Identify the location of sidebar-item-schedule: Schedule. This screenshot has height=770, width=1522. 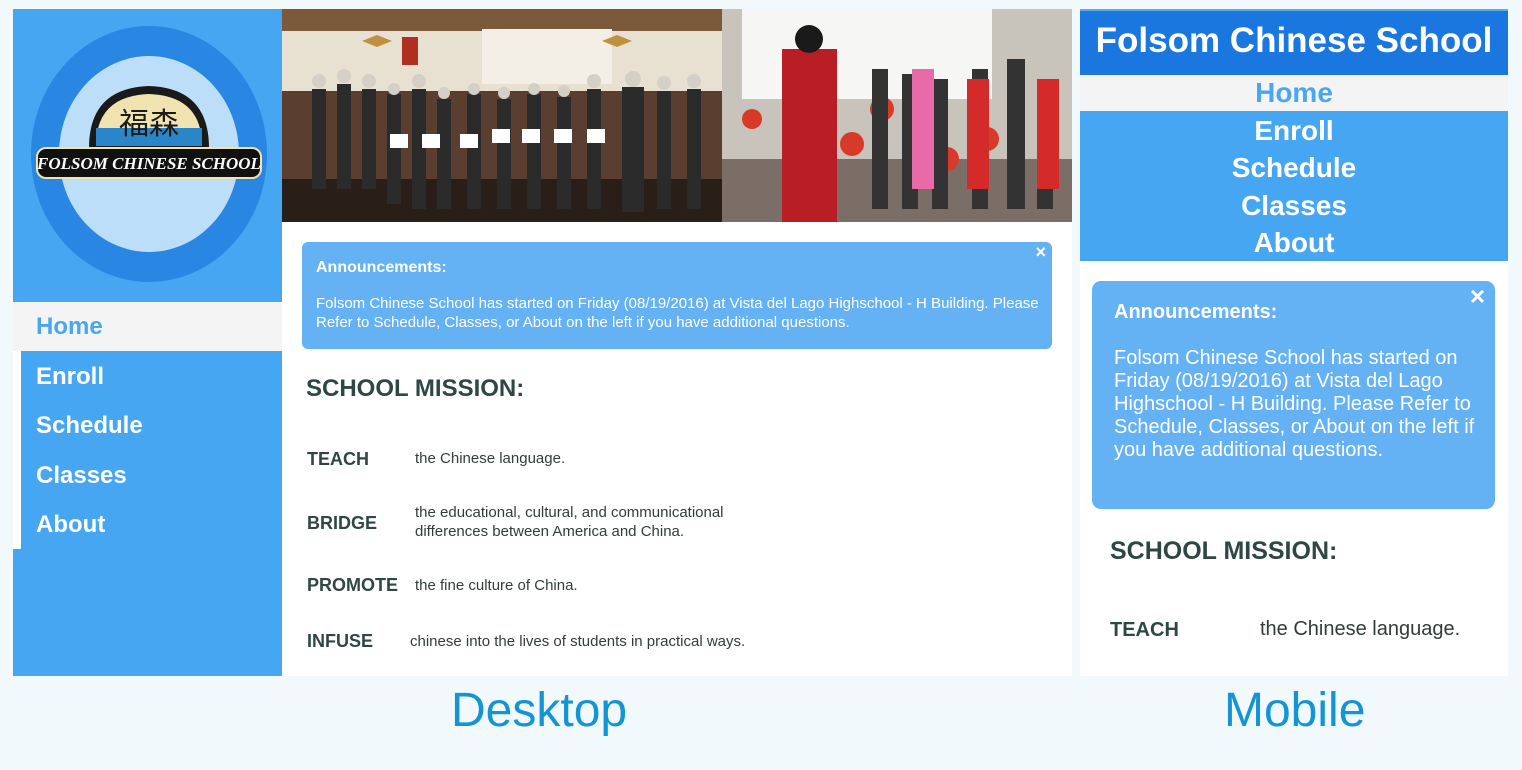
(151, 425).